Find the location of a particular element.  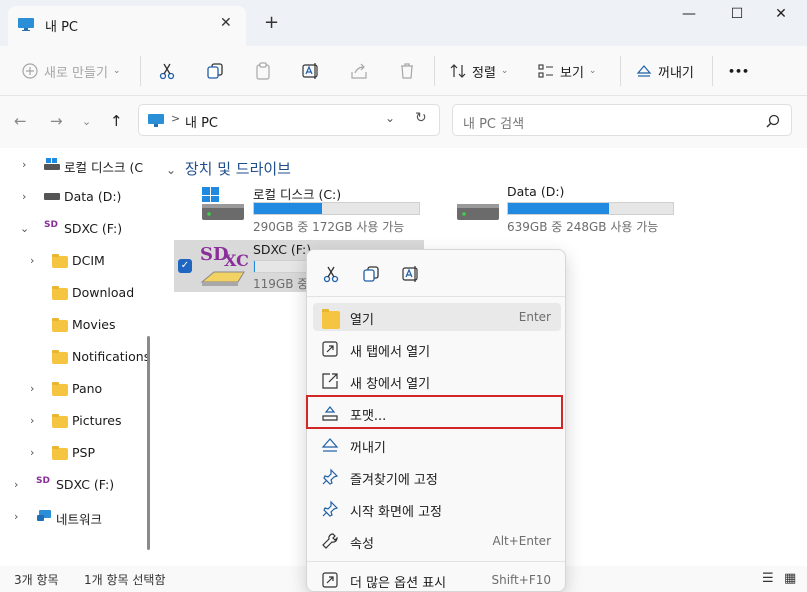

menu-item-shortcut: Shift+F10 is located at coordinates (521, 580).